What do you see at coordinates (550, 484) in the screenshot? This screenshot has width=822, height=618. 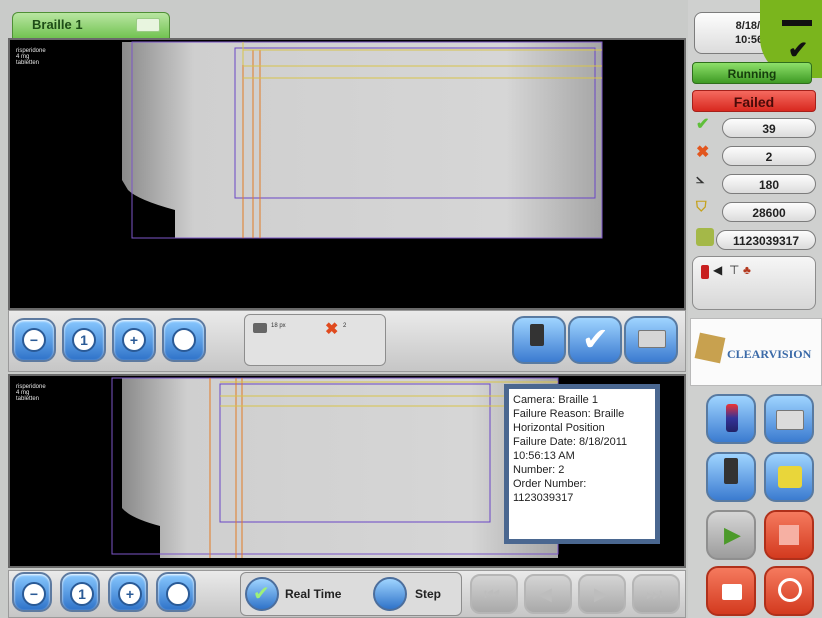 I see `tooltip-order-label: Order Number:` at bounding box center [550, 484].